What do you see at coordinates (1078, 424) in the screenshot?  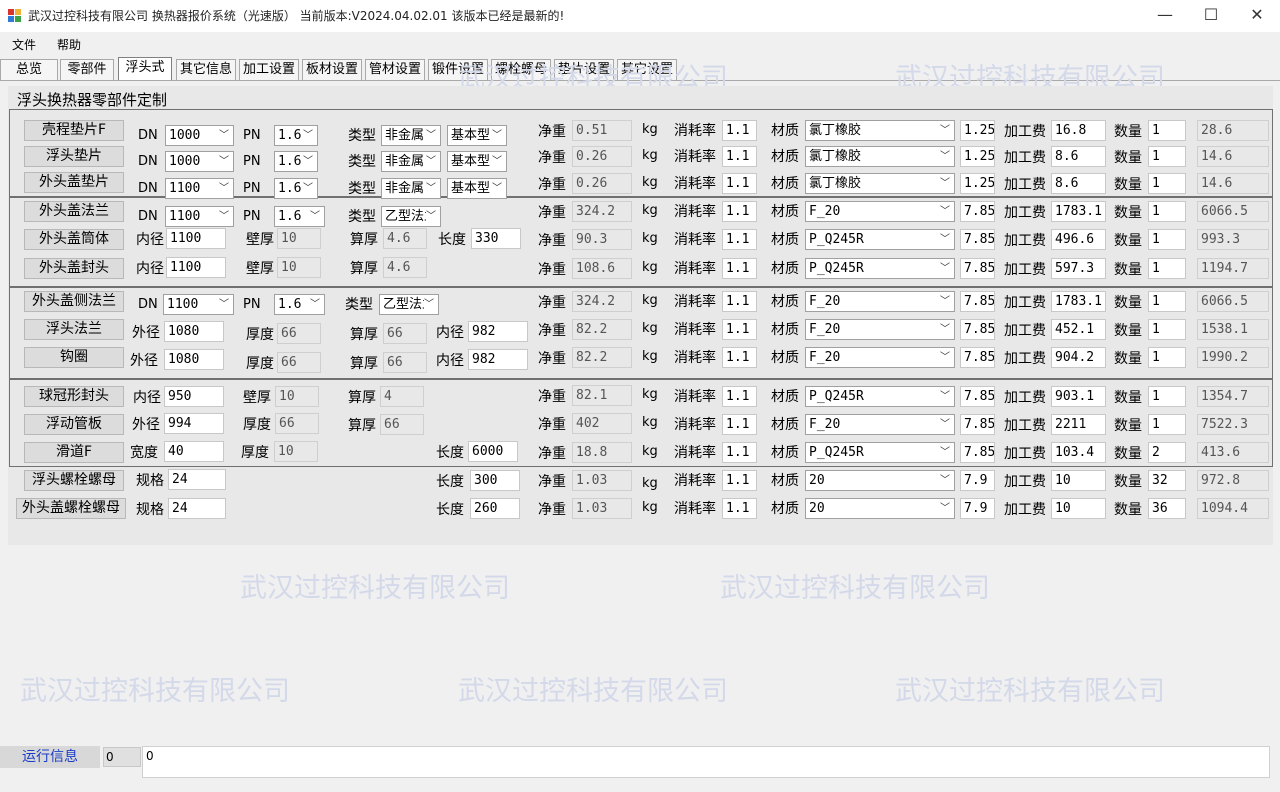 I see `fee-input: 2211` at bounding box center [1078, 424].